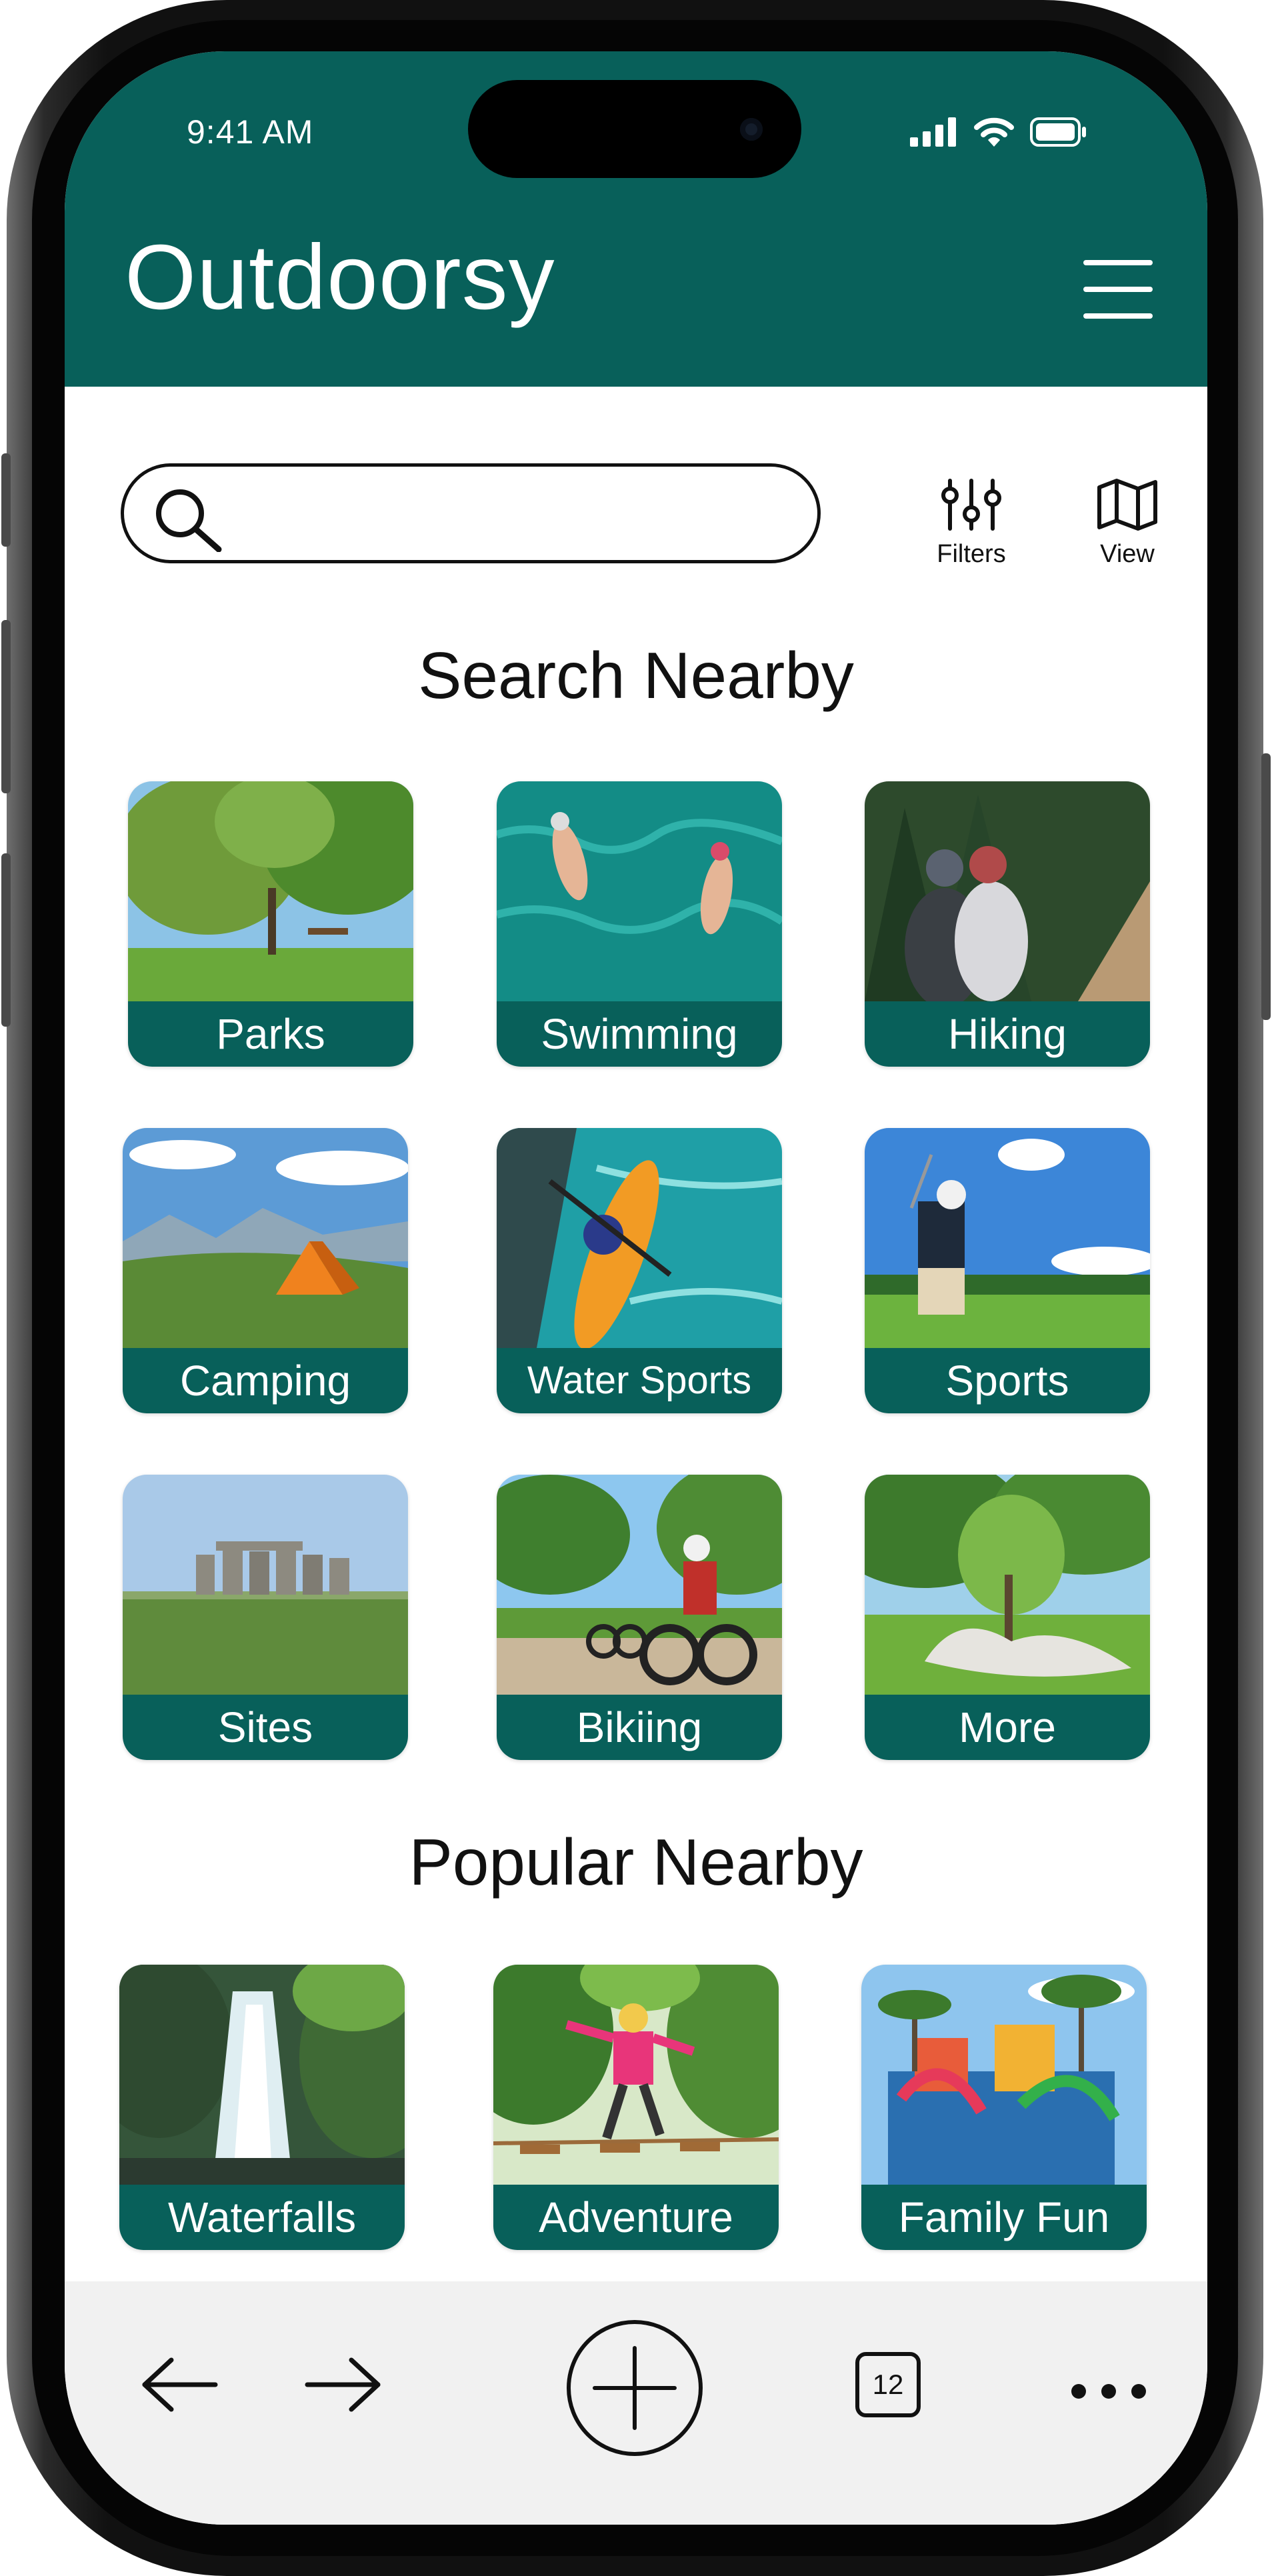 Image resolution: width=1272 pixels, height=2576 pixels. What do you see at coordinates (636, 2075) in the screenshot?
I see `adventure-photo` at bounding box center [636, 2075].